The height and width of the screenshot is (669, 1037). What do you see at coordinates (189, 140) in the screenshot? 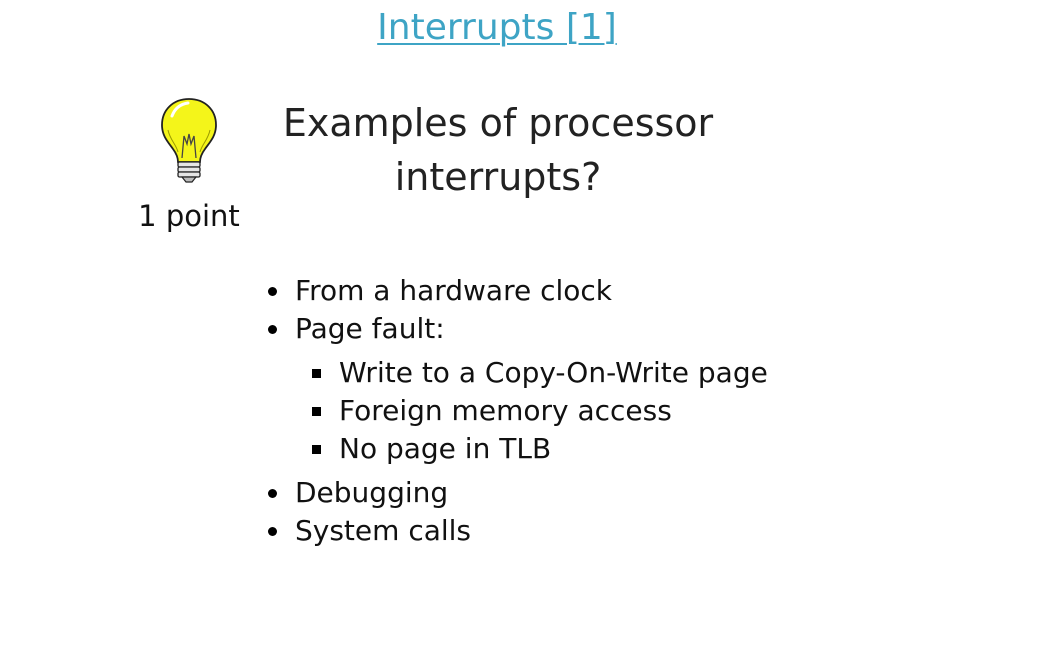
I see `lightbulb-icon` at bounding box center [189, 140].